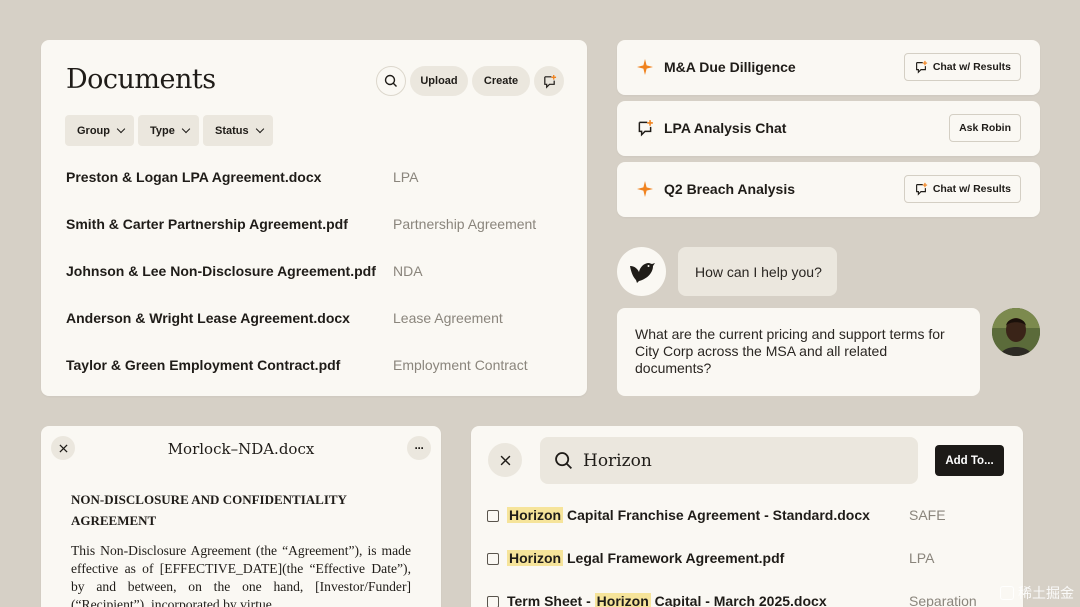  What do you see at coordinates (232, 130) in the screenshot?
I see `filter-status-label: Status` at bounding box center [232, 130].